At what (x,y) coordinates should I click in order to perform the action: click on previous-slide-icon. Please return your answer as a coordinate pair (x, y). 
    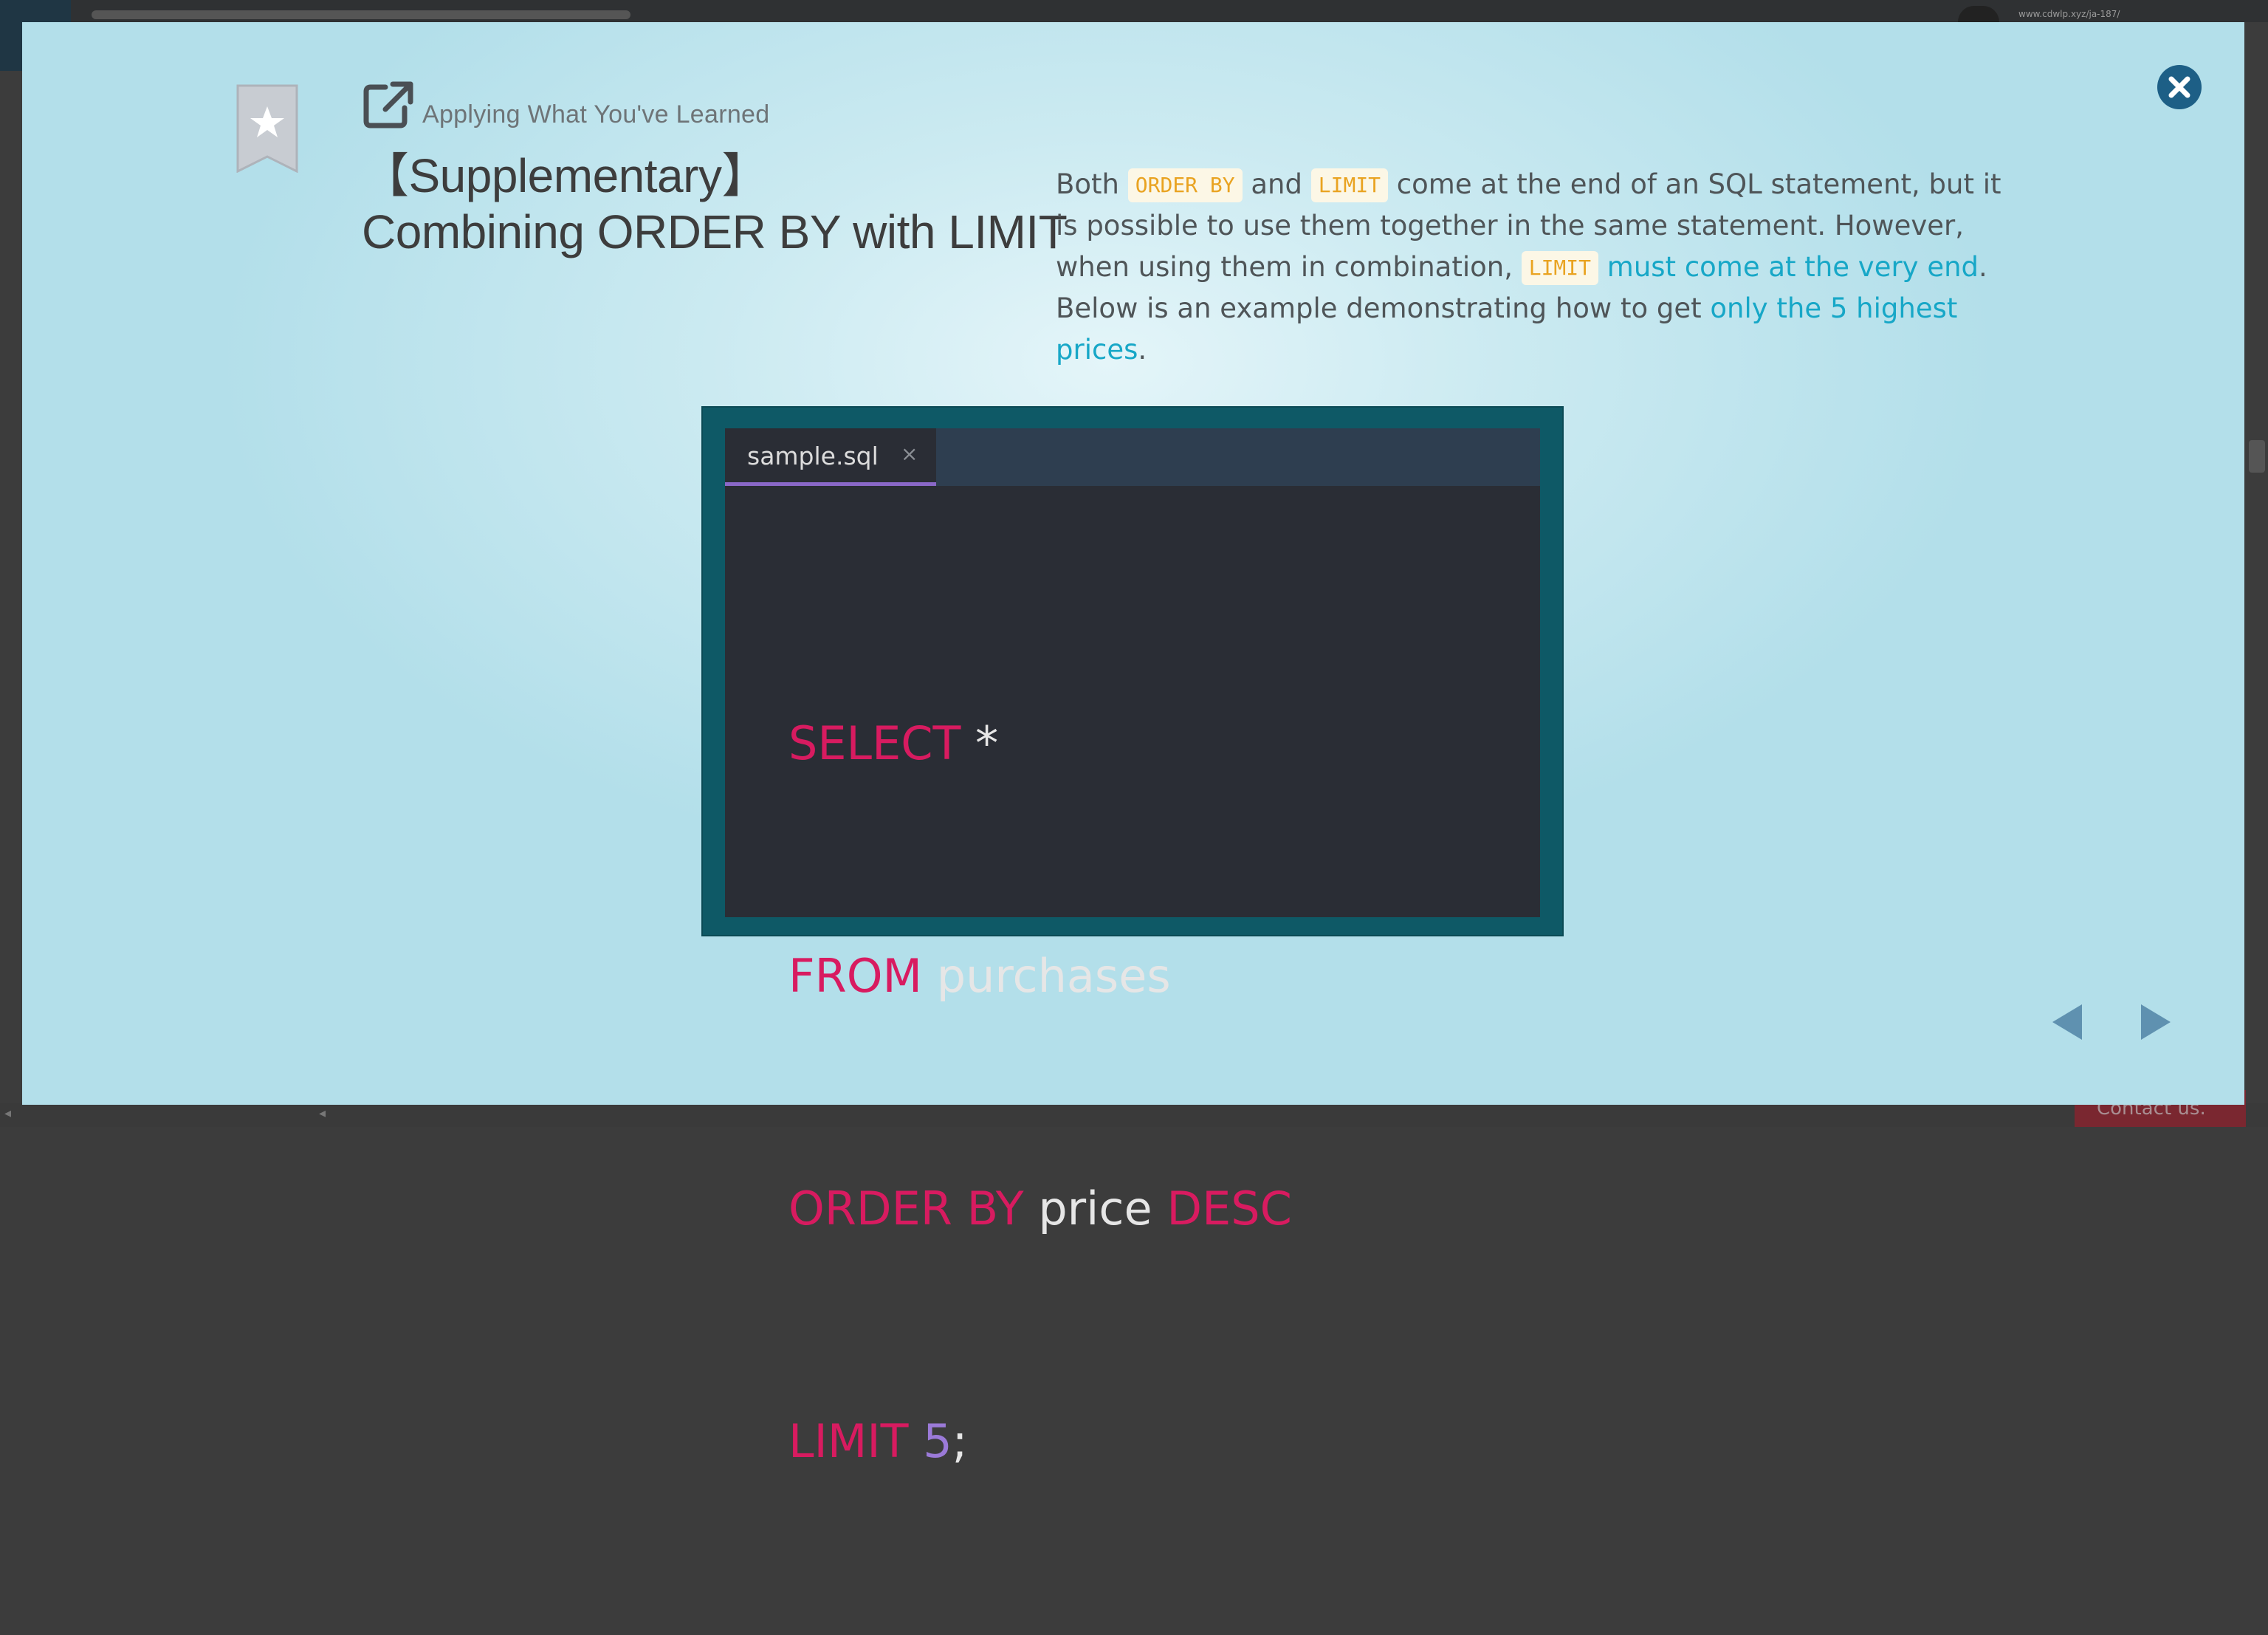
    Looking at the image, I should click on (2067, 1022).